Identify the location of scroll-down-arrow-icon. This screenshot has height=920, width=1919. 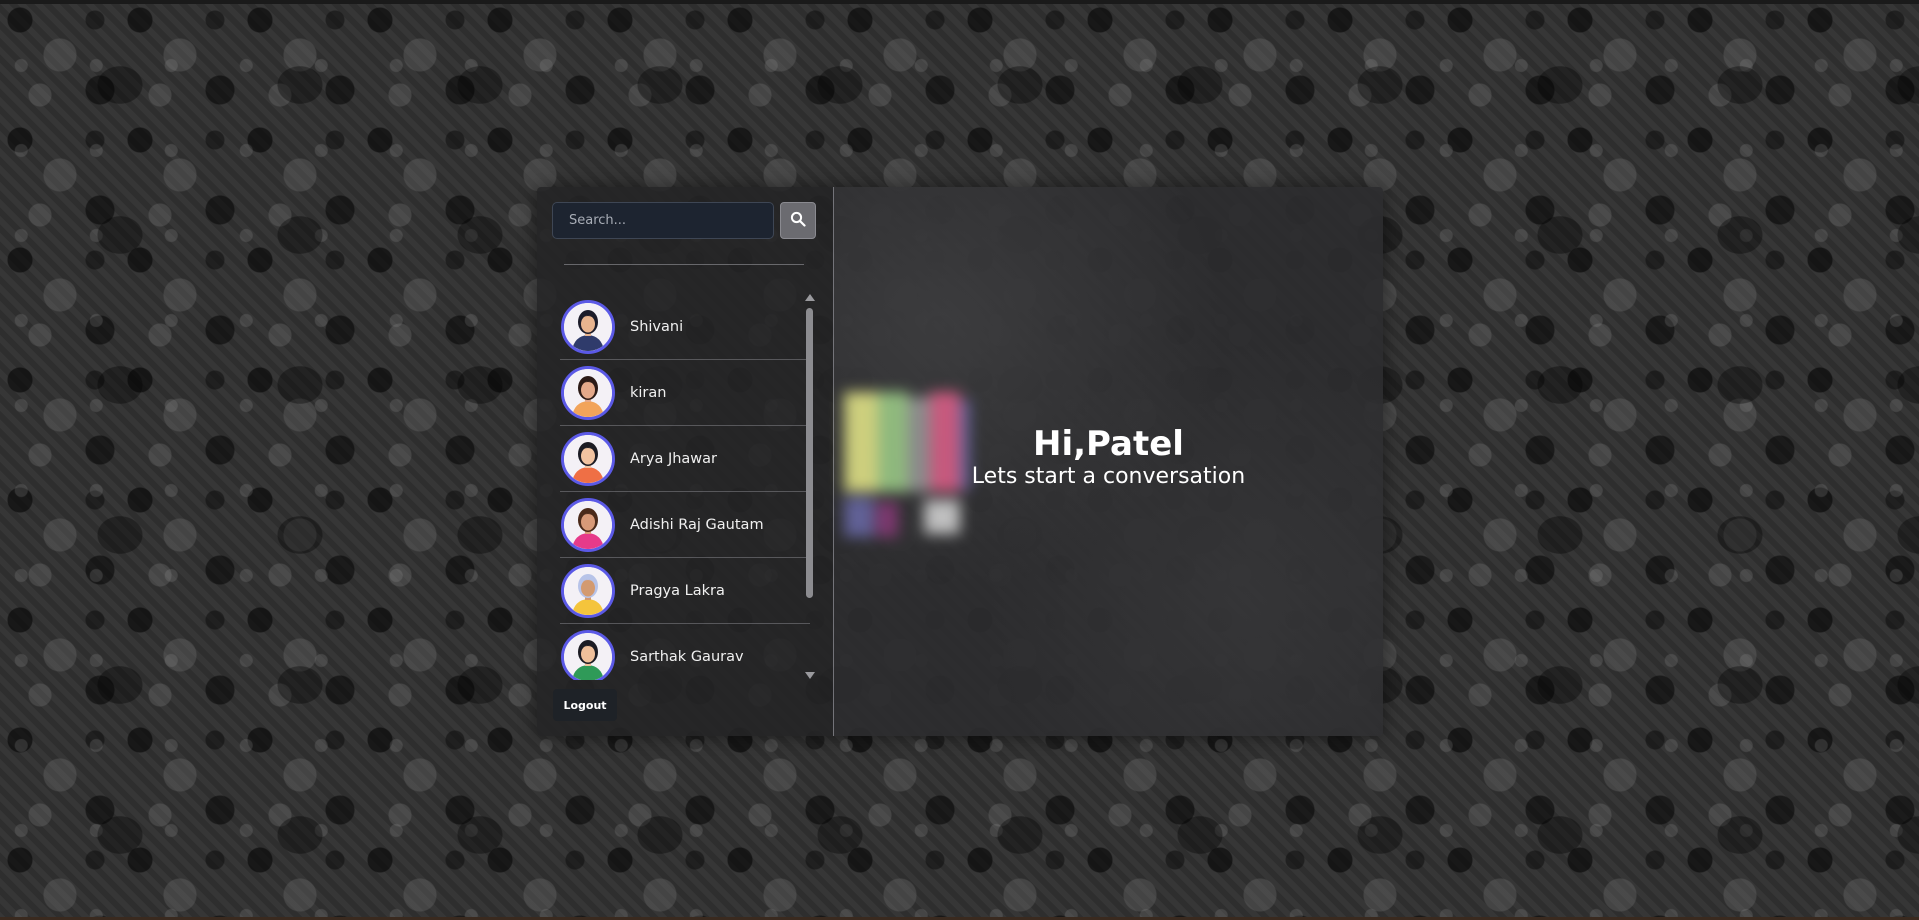
(810, 675).